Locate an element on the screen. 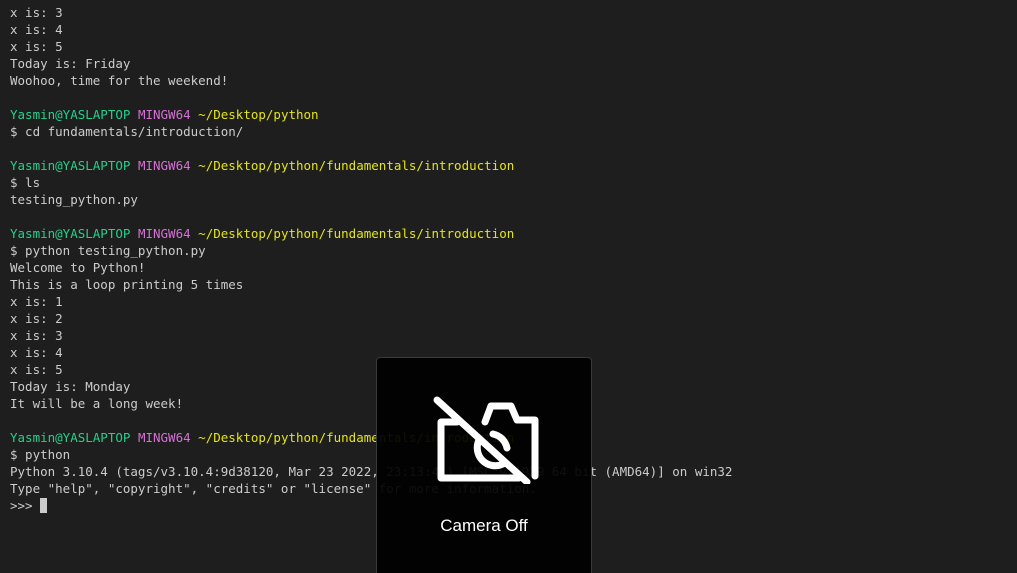 This screenshot has width=1017, height=573. camera-off-overlay: Camera Off is located at coordinates (484, 465).